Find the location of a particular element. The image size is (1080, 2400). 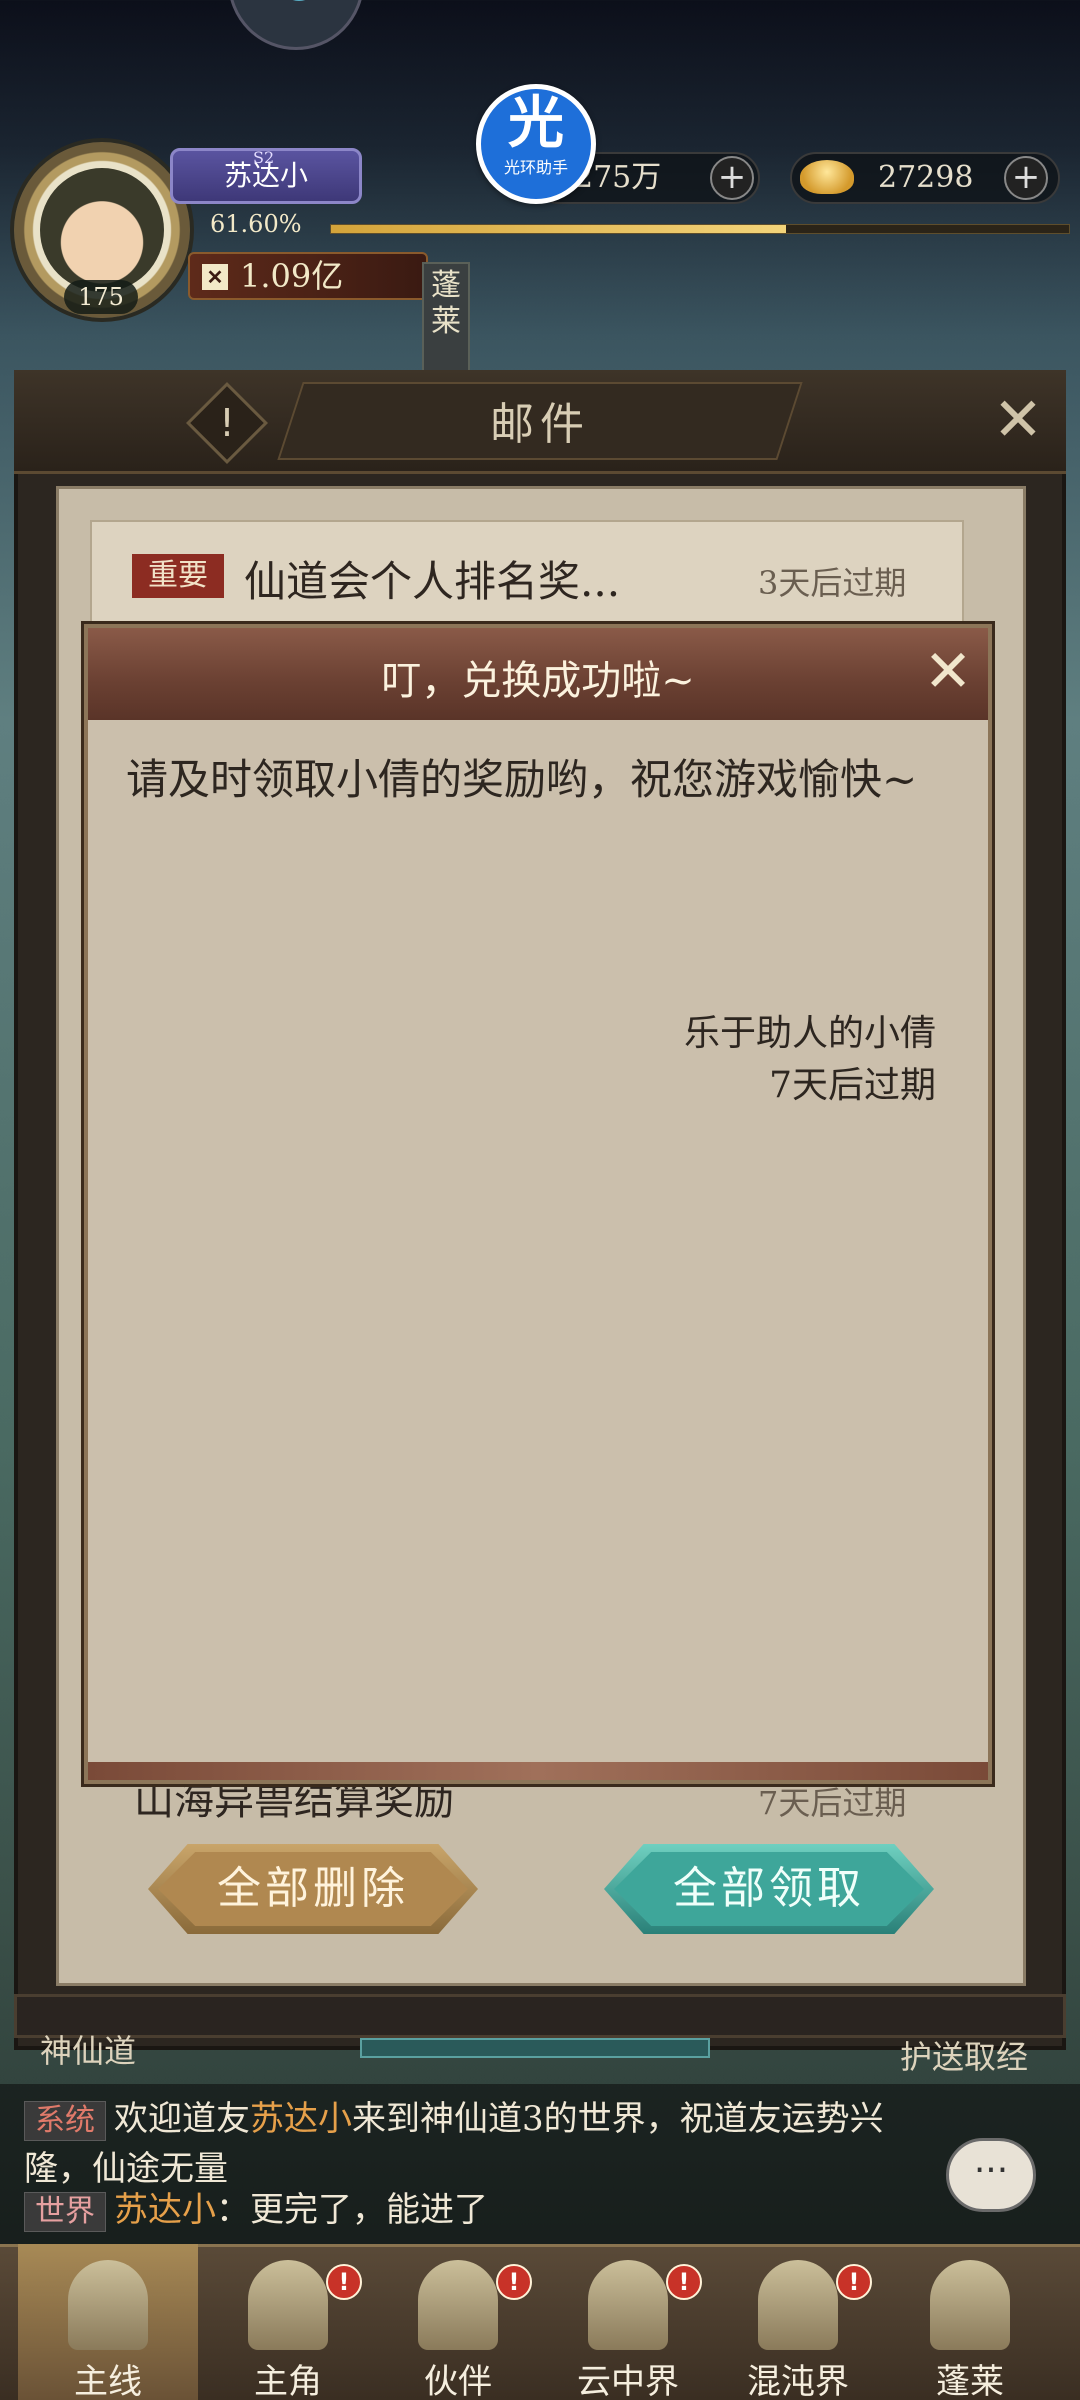

mail-item-expire: 3天后过期 is located at coordinates (832, 583).